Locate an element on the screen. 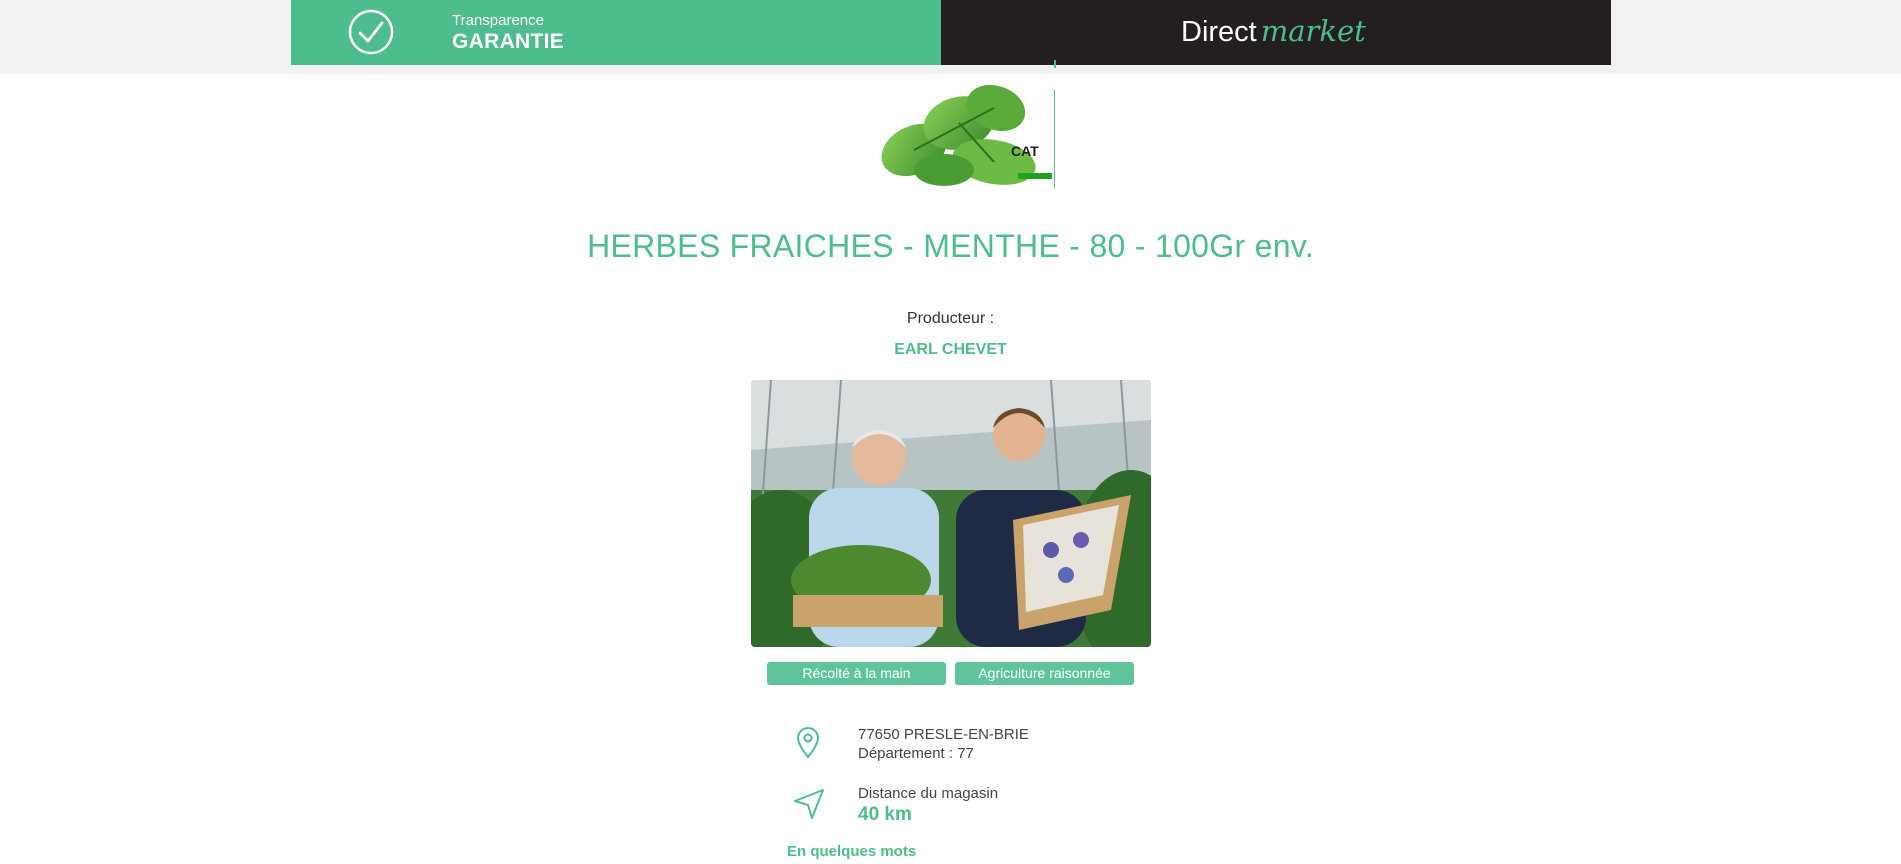 The image size is (1901, 864). banner-title: GARANTIE is located at coordinates (508, 41).